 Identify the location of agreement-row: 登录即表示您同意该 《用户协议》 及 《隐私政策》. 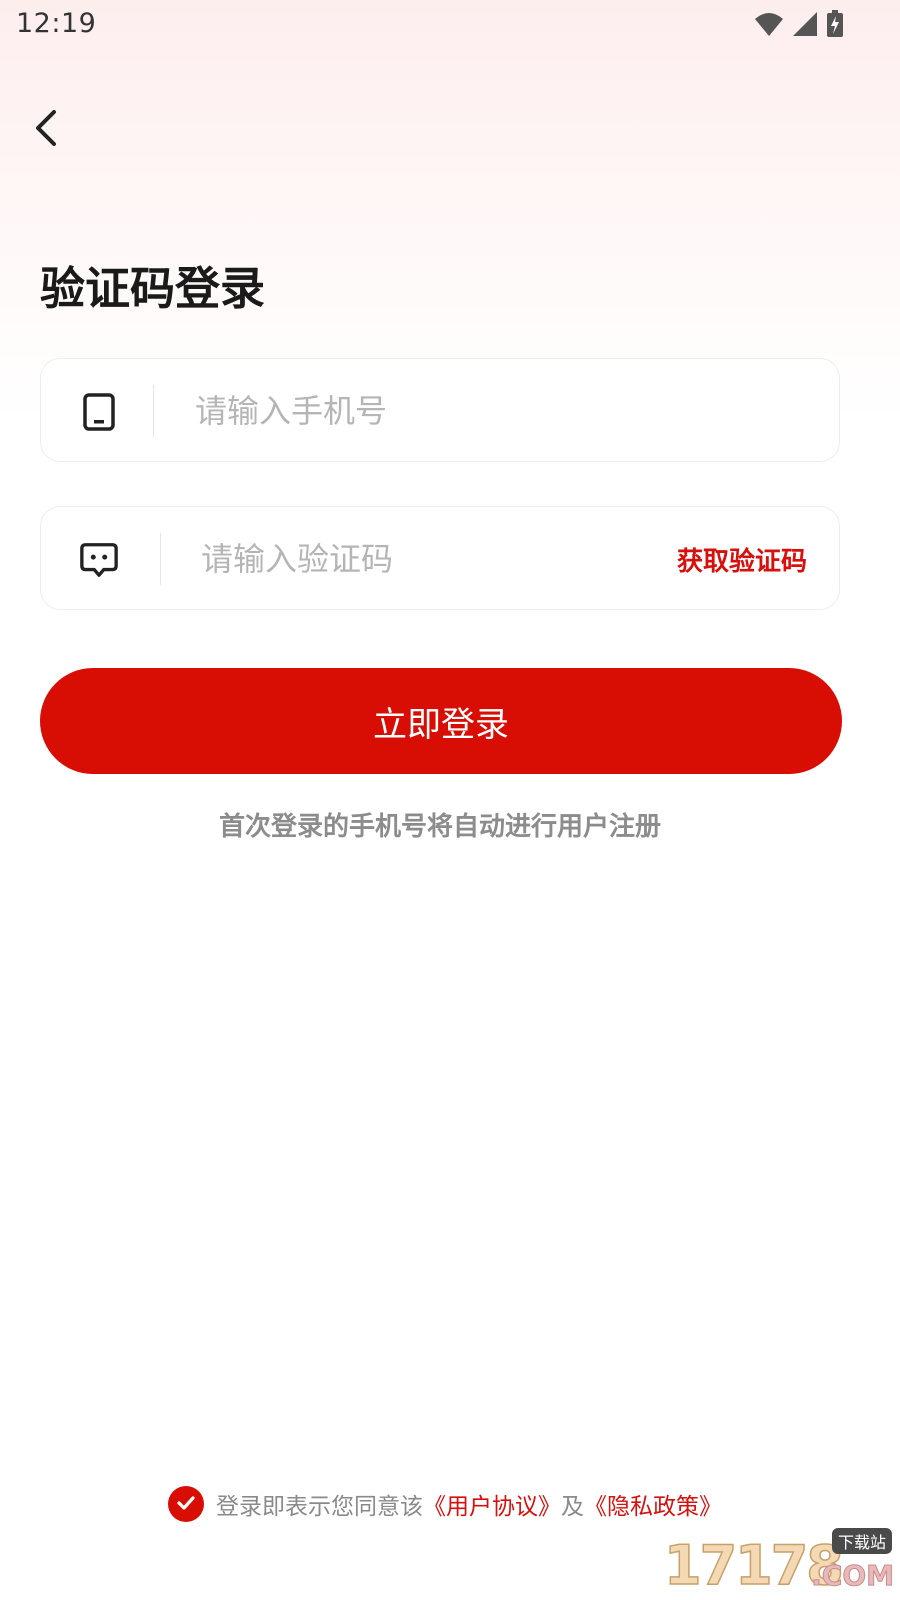
(445, 1504).